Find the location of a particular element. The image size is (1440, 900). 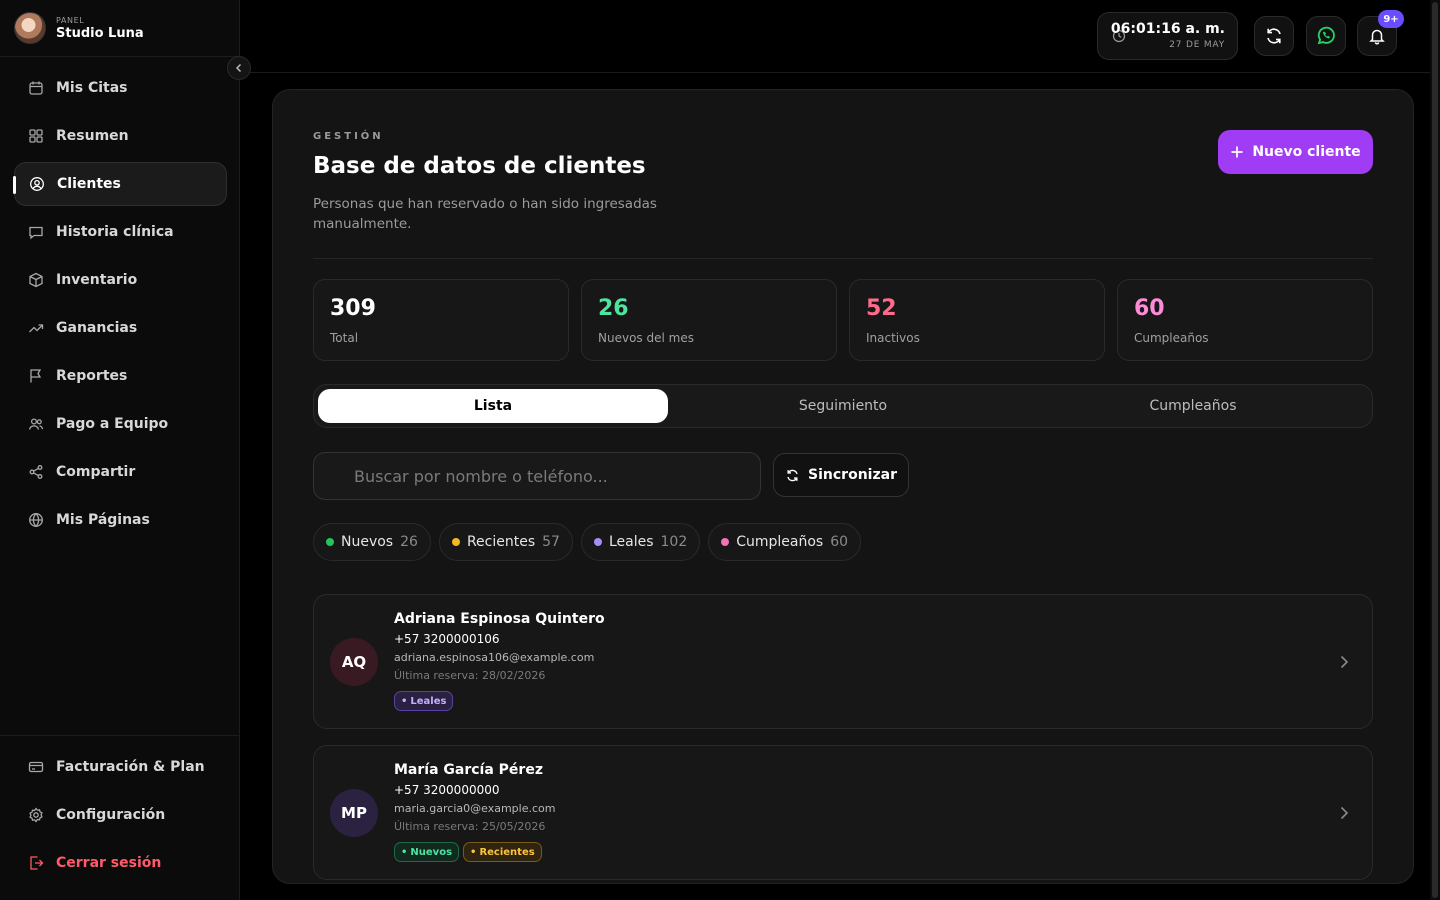

clock-date: 27 DE MAY is located at coordinates (1197, 45).